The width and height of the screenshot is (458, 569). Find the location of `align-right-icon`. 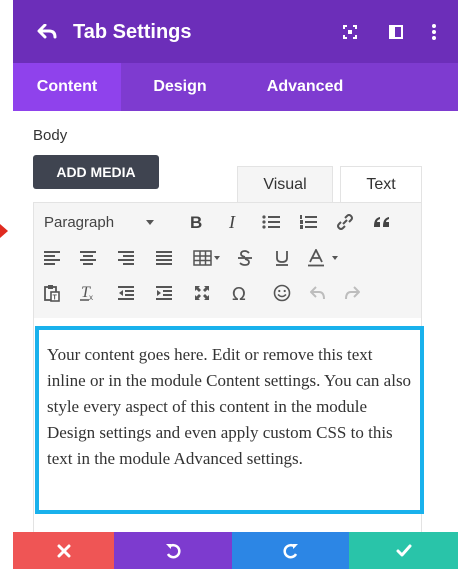

align-right-icon is located at coordinates (126, 258).